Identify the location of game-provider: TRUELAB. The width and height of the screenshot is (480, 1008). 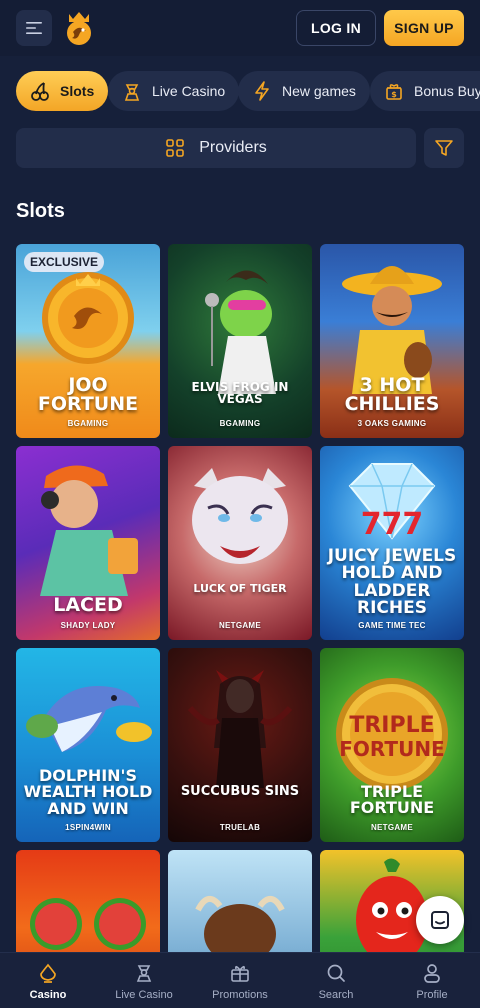
(240, 827).